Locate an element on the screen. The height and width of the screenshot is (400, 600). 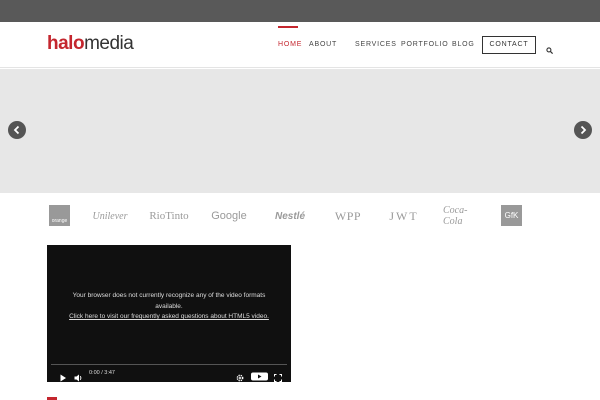
contact-button: CONTACT is located at coordinates (509, 45).